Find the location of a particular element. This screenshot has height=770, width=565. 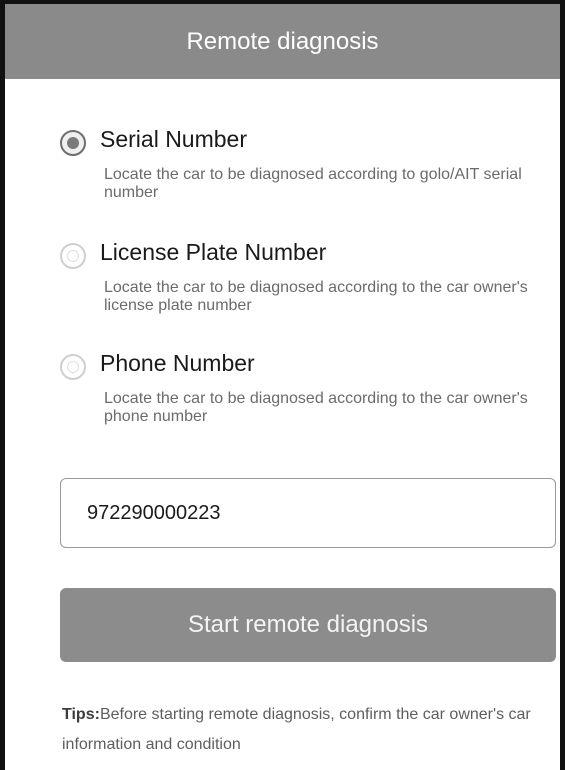

radio-button-selected is located at coordinates (73, 143).